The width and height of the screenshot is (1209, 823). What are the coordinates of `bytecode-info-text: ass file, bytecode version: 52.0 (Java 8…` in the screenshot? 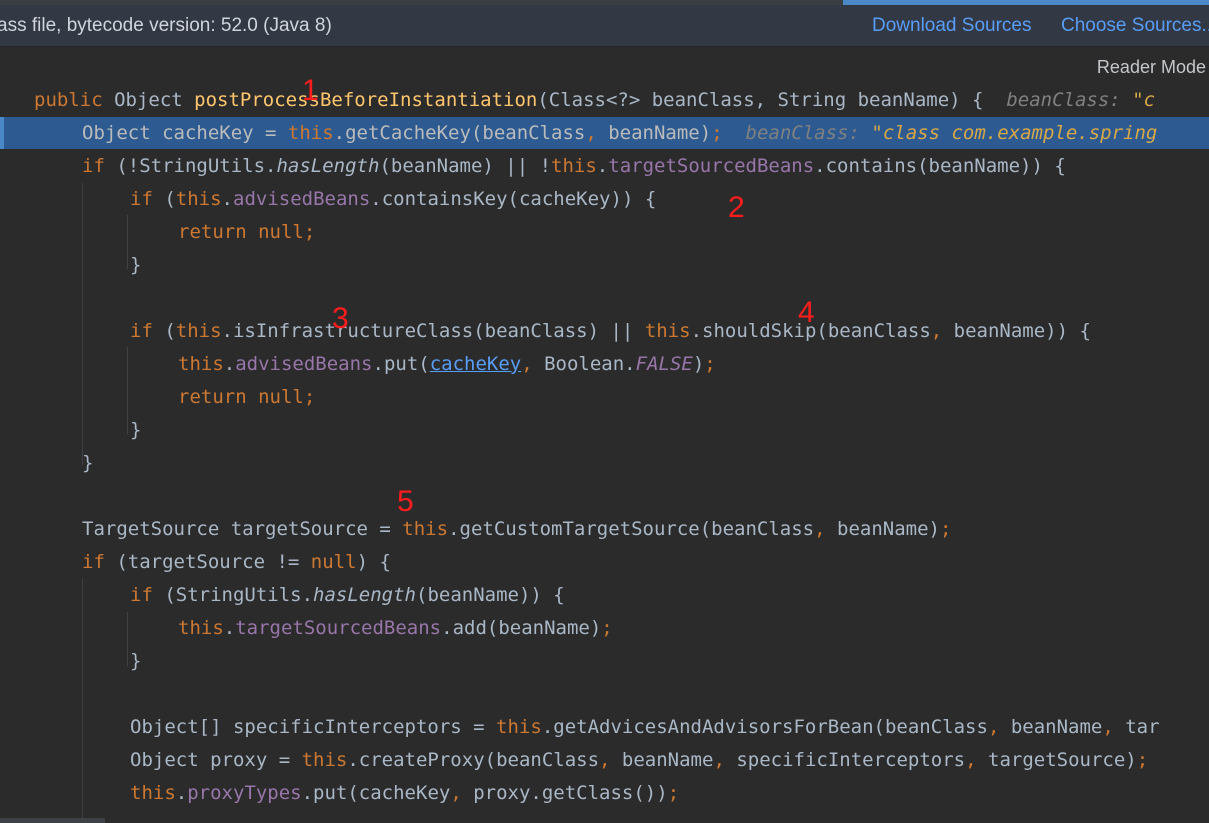 It's located at (166, 25).